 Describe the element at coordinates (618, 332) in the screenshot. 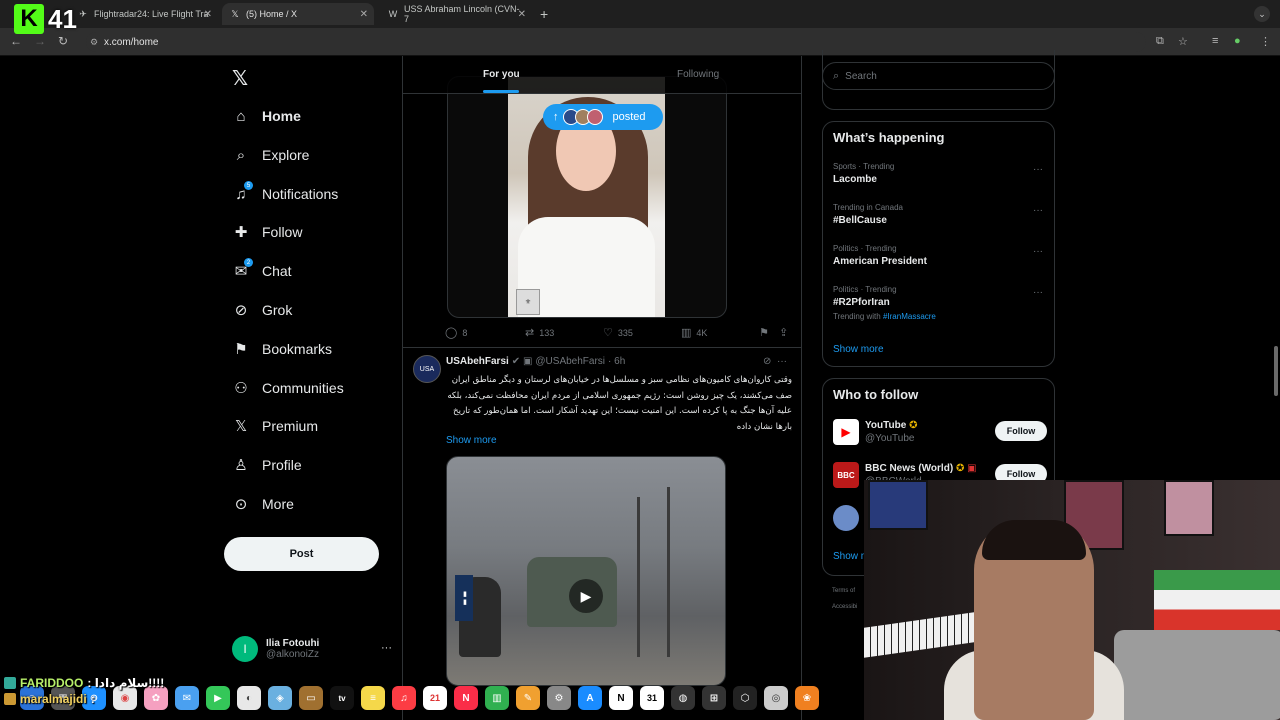

I see `like-button: ♡ 335` at that location.